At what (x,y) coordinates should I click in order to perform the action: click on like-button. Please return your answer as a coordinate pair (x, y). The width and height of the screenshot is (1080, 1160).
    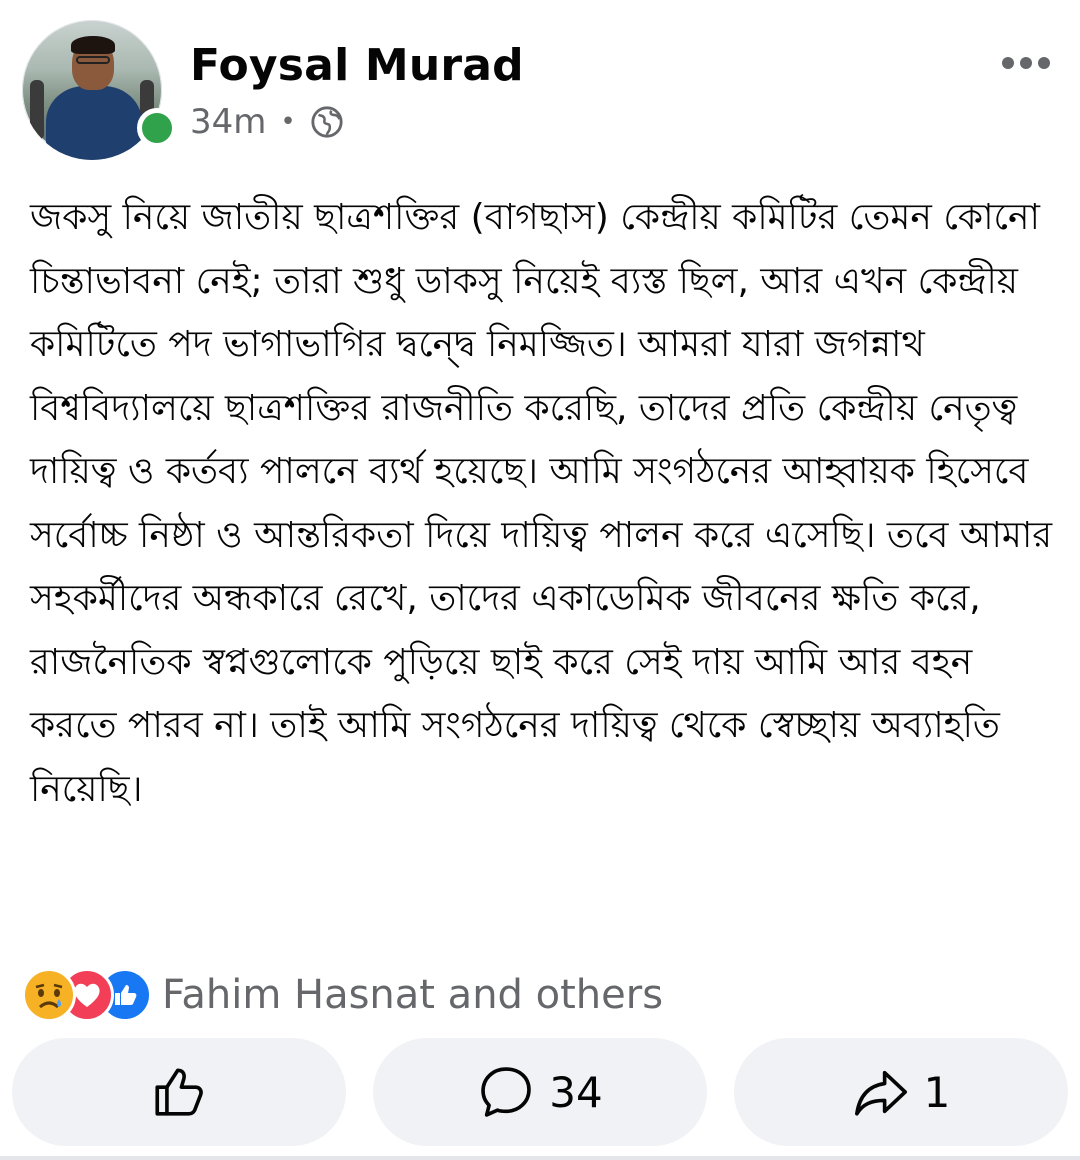
    Looking at the image, I should click on (179, 1092).